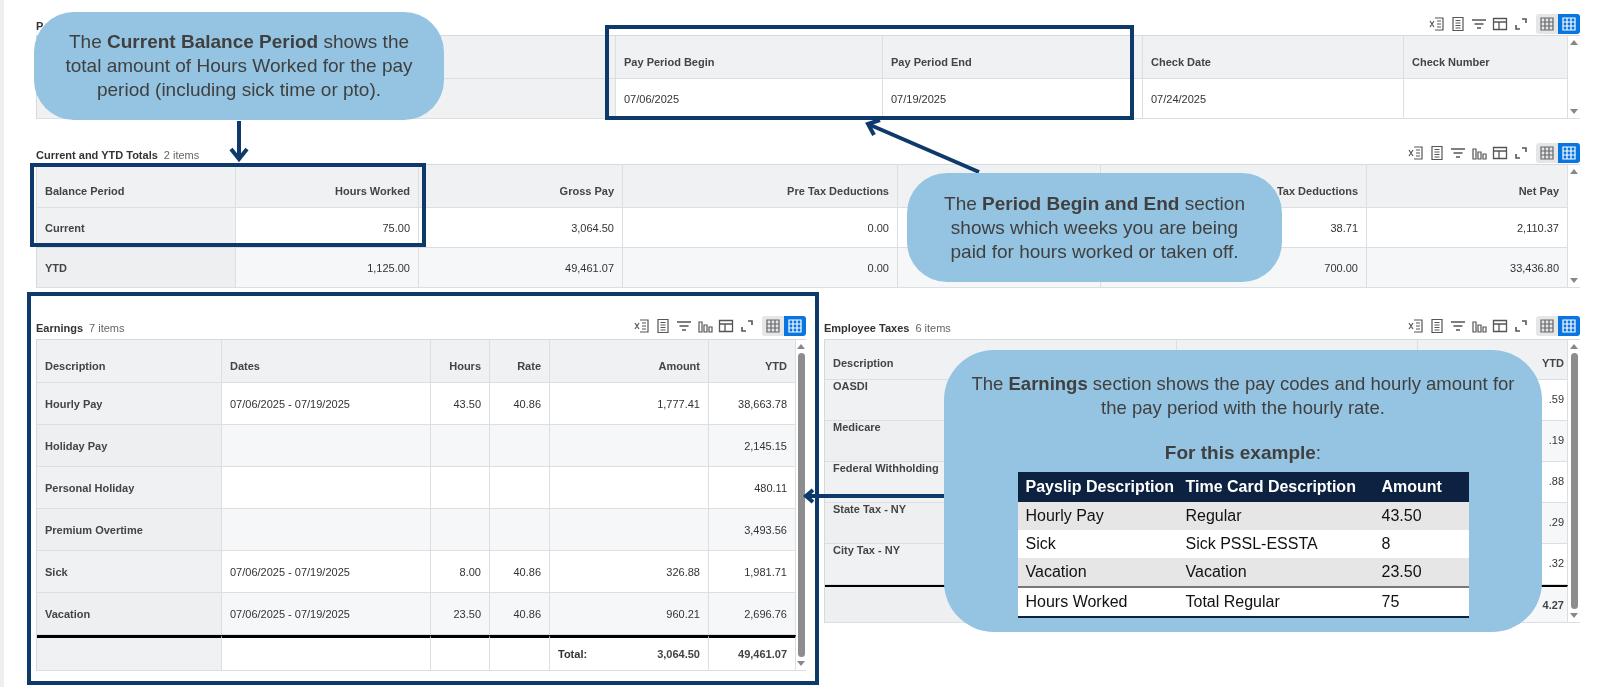 Image resolution: width=1600 pixels, height=687 pixels. Describe the element at coordinates (136, 228) in the screenshot. I see `table-cell: Current` at that location.